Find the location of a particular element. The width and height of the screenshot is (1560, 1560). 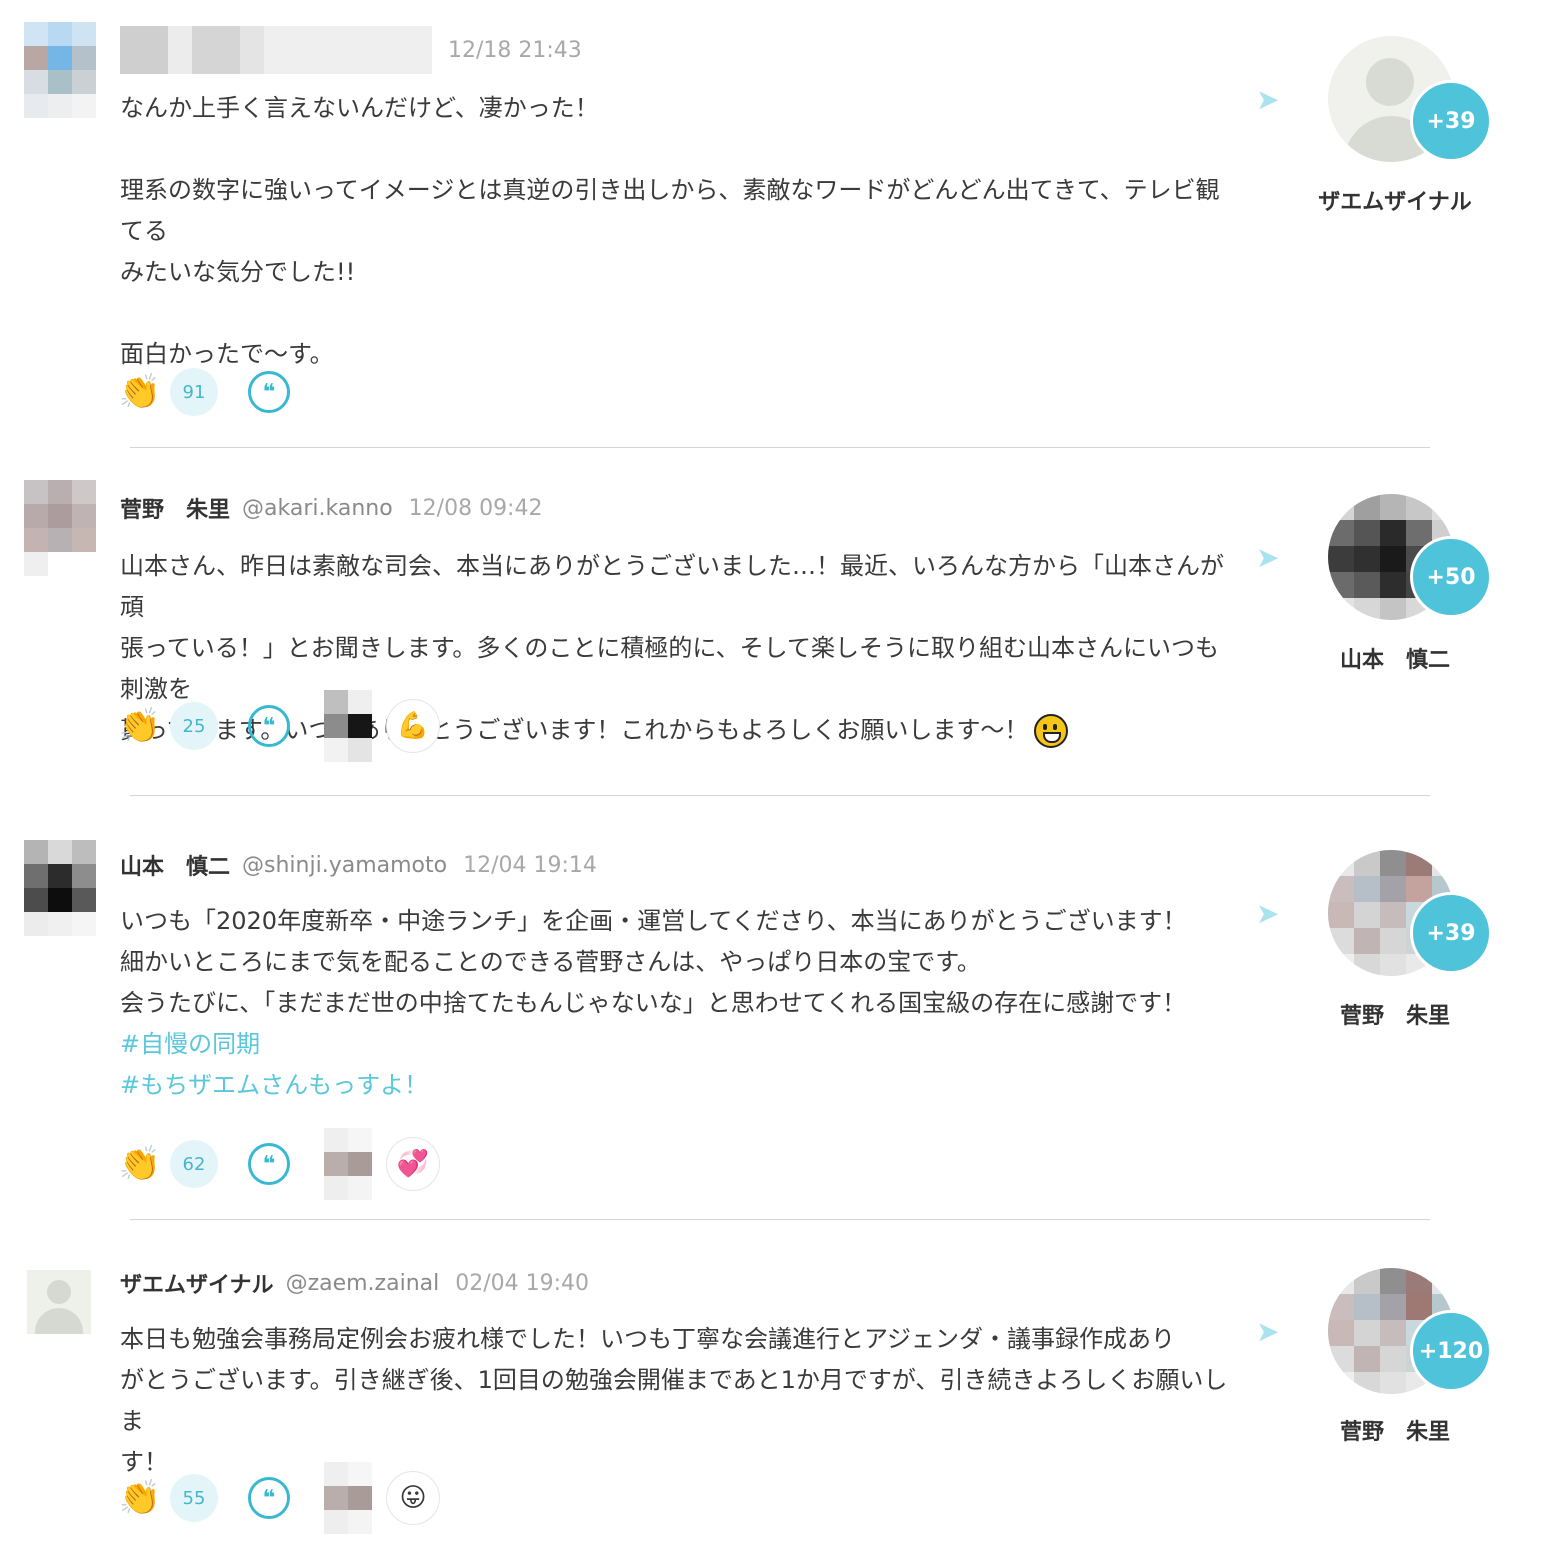

hashtag-link: #もちザエムさんもっすよ！ is located at coordinates (675, 1085).